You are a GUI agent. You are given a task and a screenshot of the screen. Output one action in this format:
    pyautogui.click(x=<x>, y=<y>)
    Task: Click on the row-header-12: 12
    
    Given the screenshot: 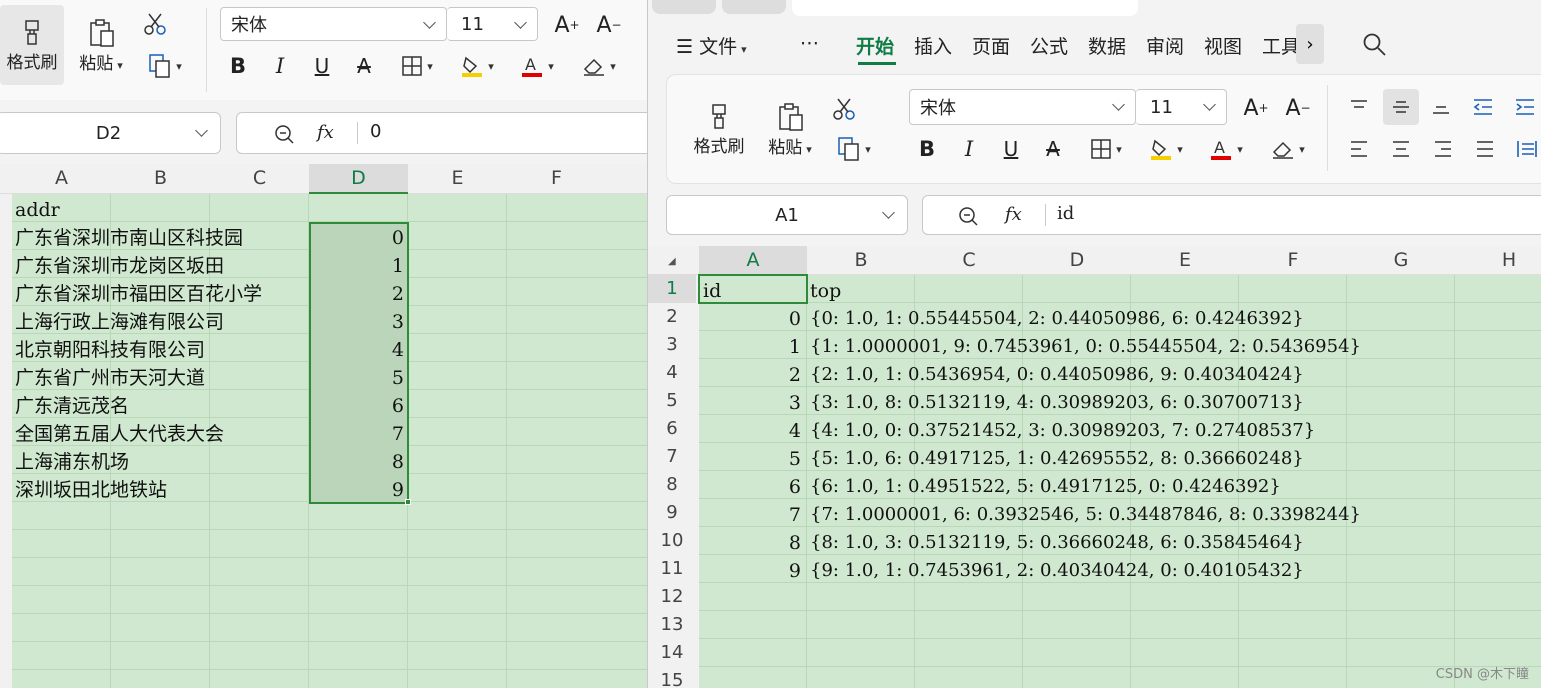 What is the action you would take?
    pyautogui.click(x=672, y=597)
    